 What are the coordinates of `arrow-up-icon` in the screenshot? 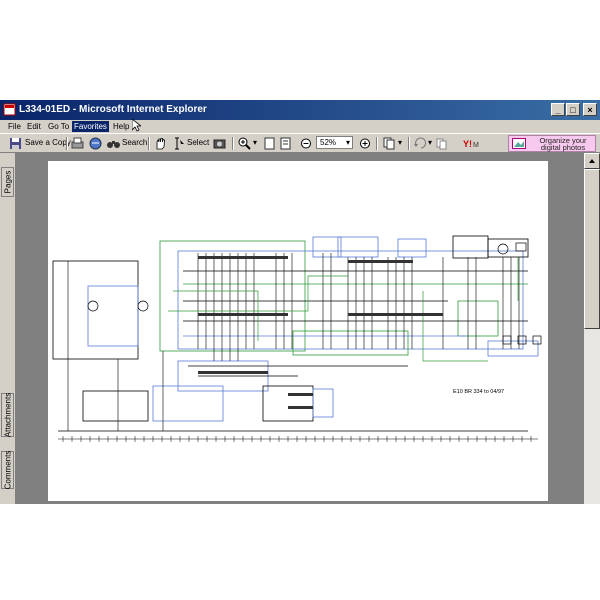 It's located at (592, 161).